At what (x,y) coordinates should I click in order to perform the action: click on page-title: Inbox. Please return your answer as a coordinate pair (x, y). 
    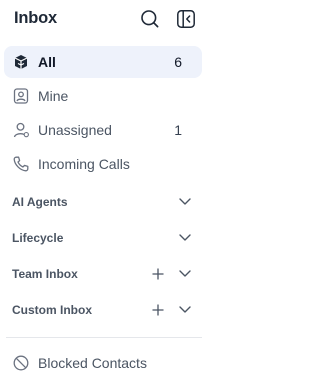
    Looking at the image, I should click on (35, 18).